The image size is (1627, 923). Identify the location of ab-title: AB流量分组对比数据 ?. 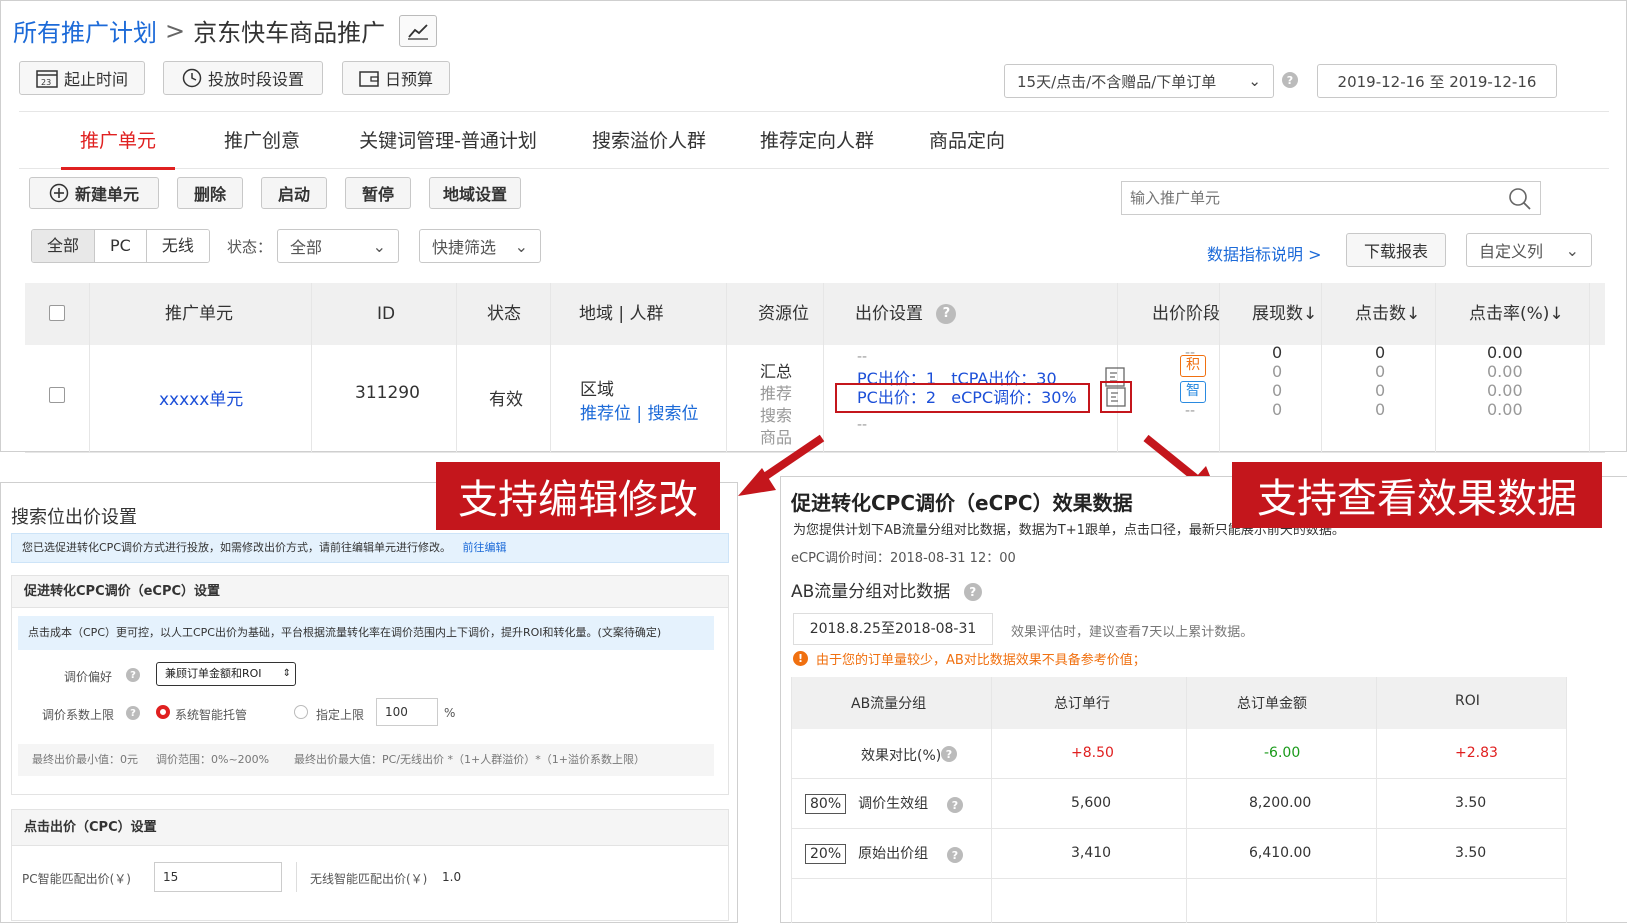
(886, 589).